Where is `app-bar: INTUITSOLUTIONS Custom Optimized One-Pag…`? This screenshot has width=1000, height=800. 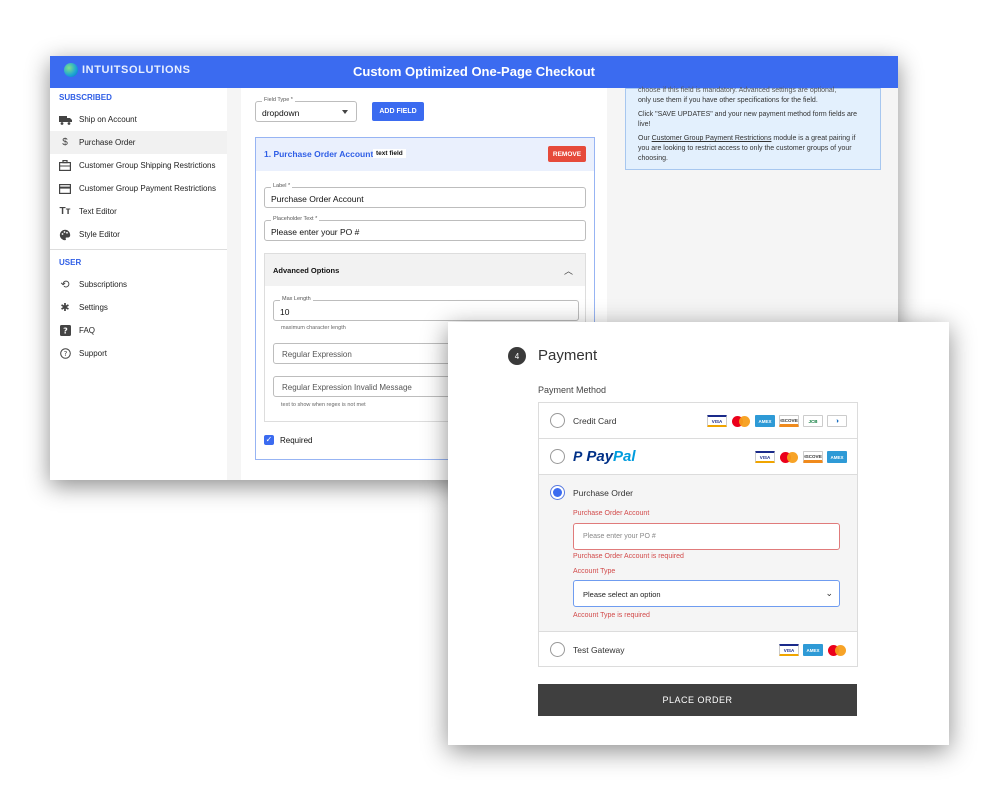
app-bar: INTUITSOLUTIONS Custom Optimized One-Pag… is located at coordinates (474, 72).